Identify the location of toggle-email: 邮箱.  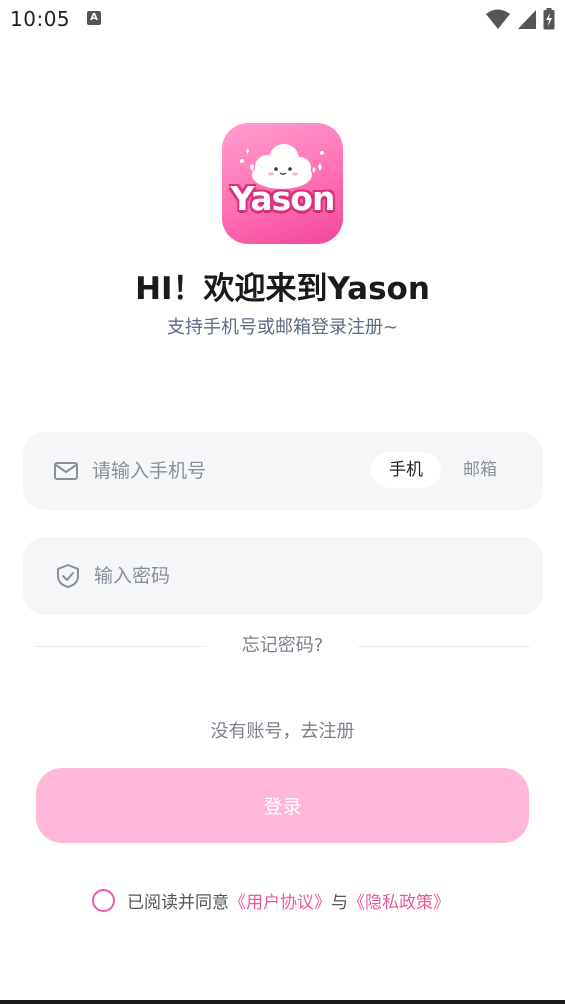
(480, 470).